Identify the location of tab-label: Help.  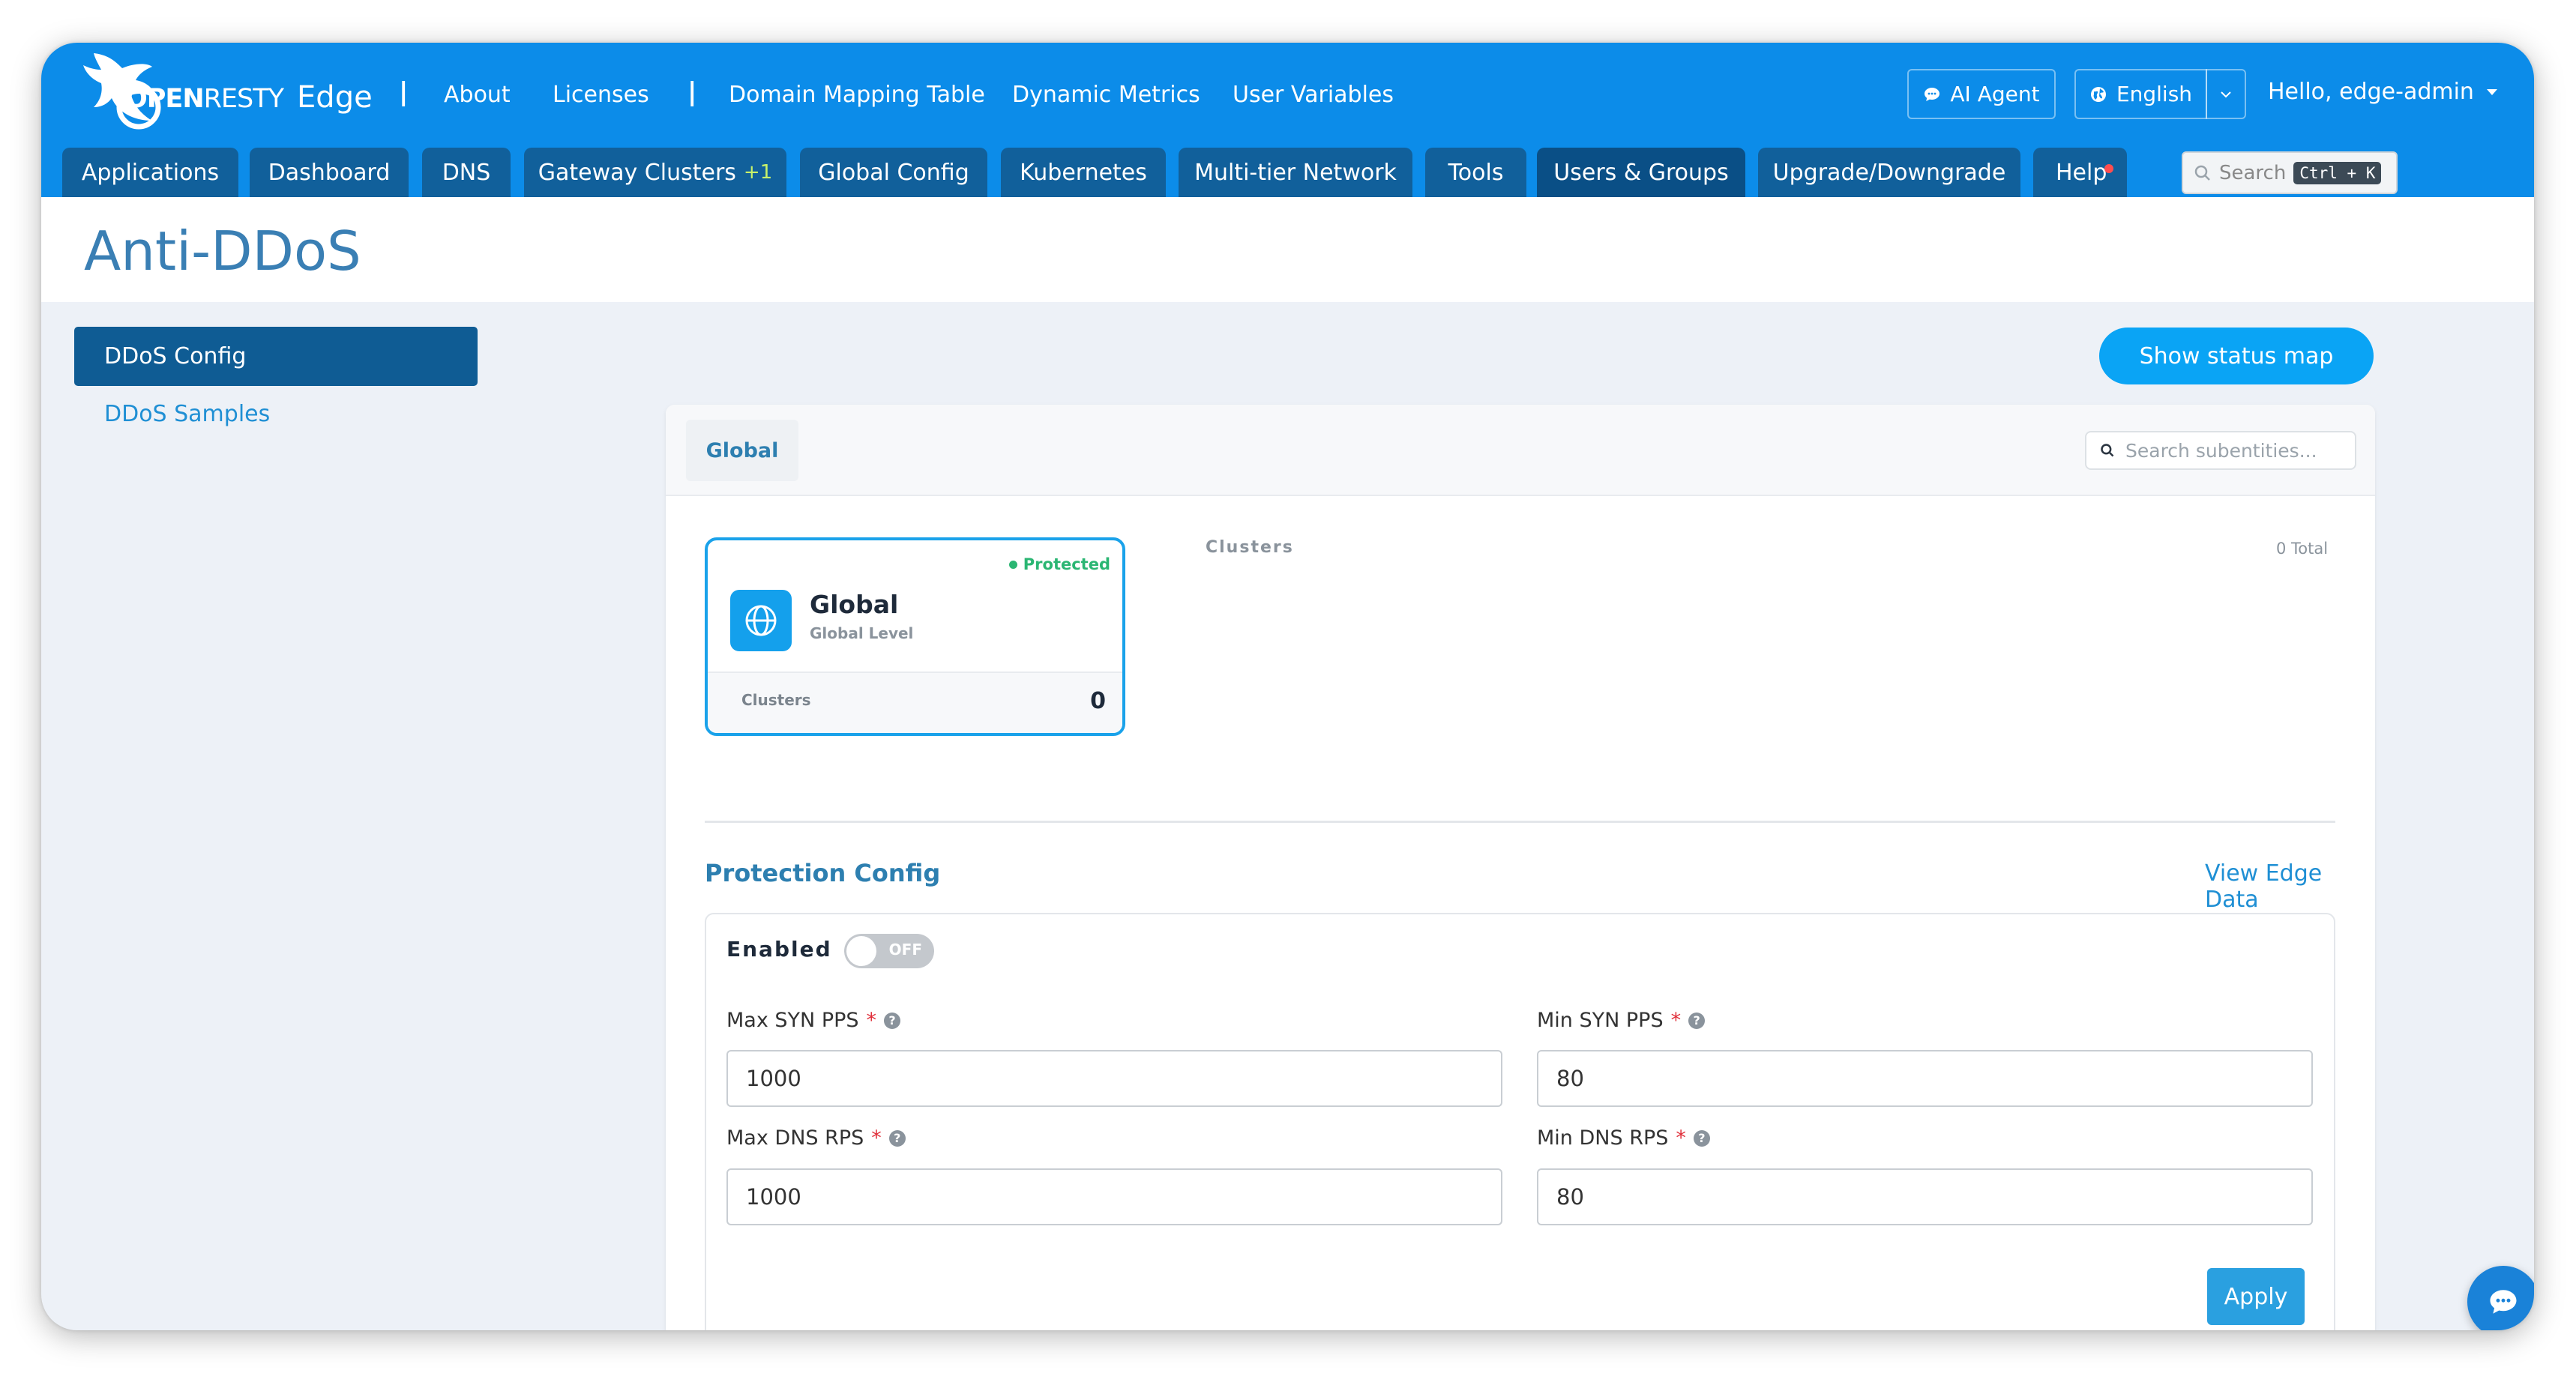
(2081, 172).